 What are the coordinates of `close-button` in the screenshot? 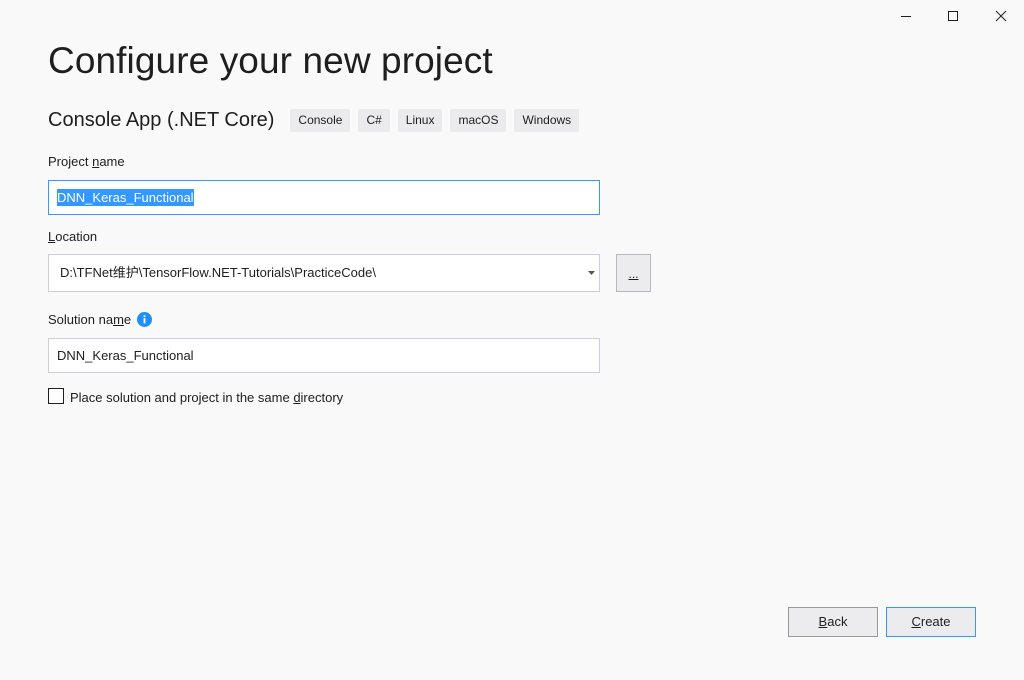 It's located at (1001, 16).